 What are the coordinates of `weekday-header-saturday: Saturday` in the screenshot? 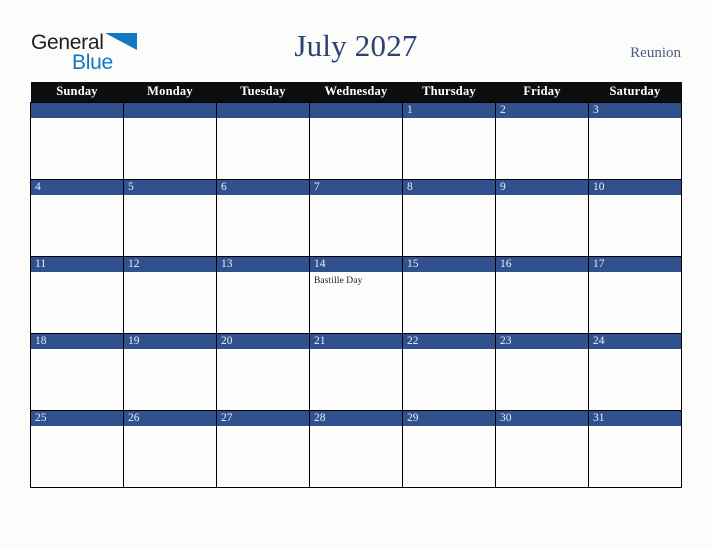 It's located at (635, 92).